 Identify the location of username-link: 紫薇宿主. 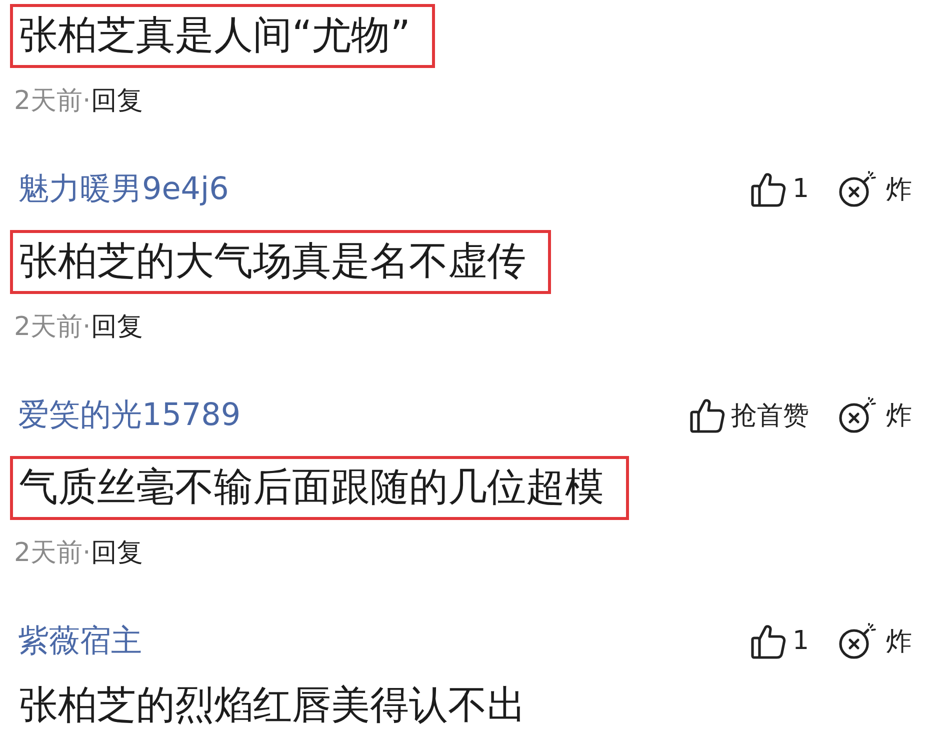
(80, 641).